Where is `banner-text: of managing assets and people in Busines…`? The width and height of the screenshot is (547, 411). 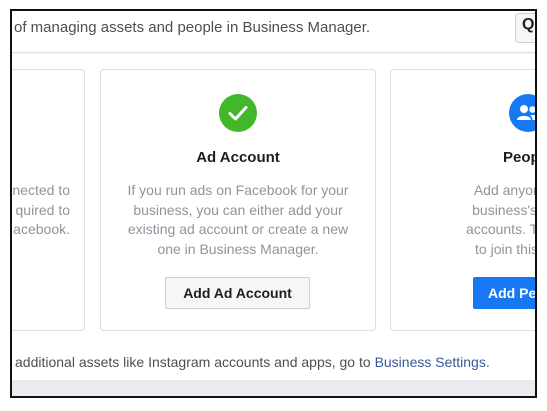 banner-text: of managing assets and people in Busines… is located at coordinates (192, 27).